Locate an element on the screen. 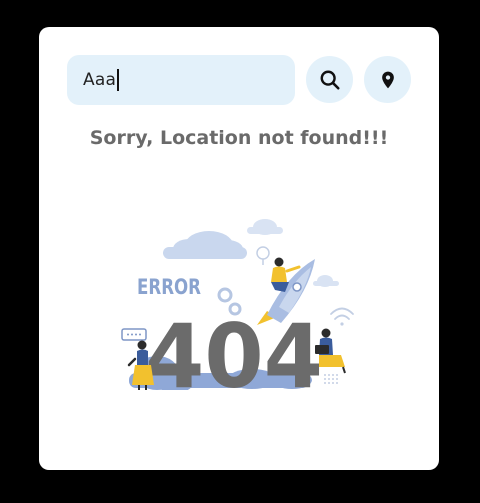 Image resolution: width=480 pixels, height=503 pixels. error-label: ERROR is located at coordinates (169, 287).